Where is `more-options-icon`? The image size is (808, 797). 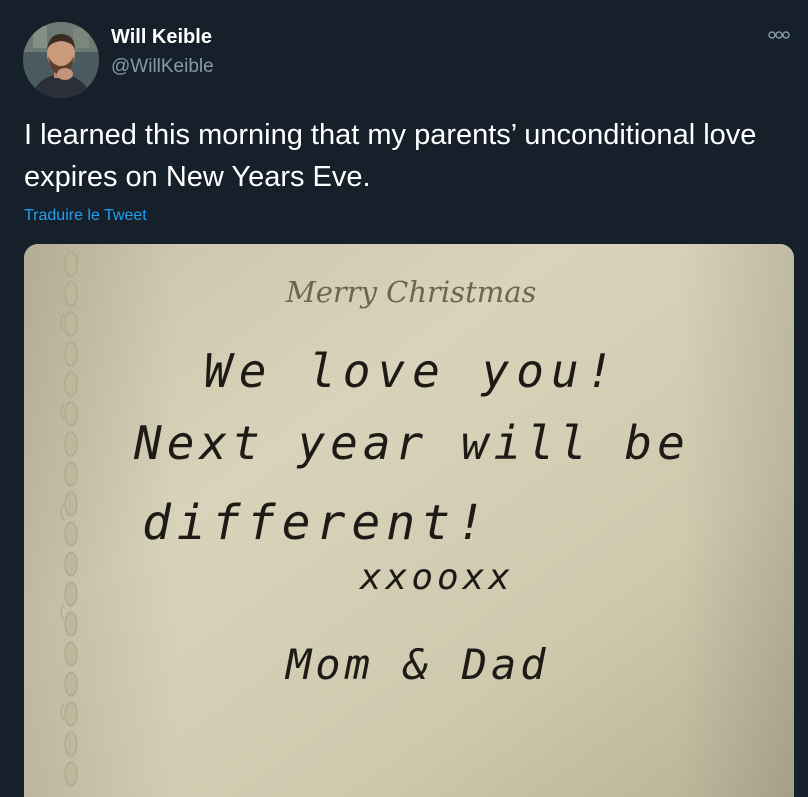 more-options-icon is located at coordinates (779, 35).